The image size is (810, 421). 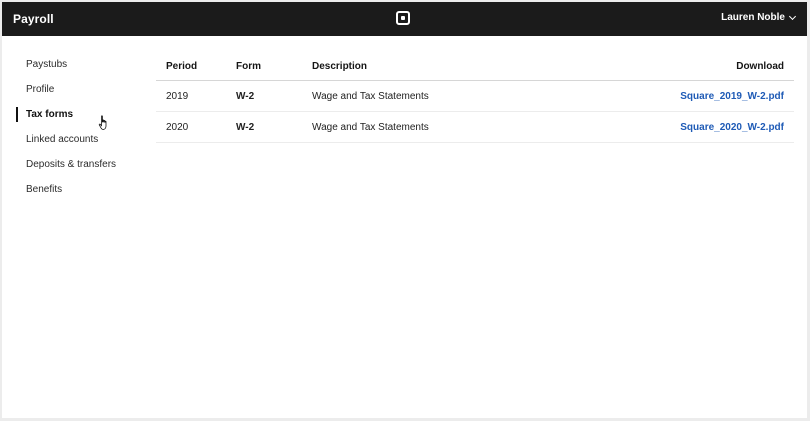 I want to click on top-bar: Payroll Lauren Noble, so click(x=404, y=19).